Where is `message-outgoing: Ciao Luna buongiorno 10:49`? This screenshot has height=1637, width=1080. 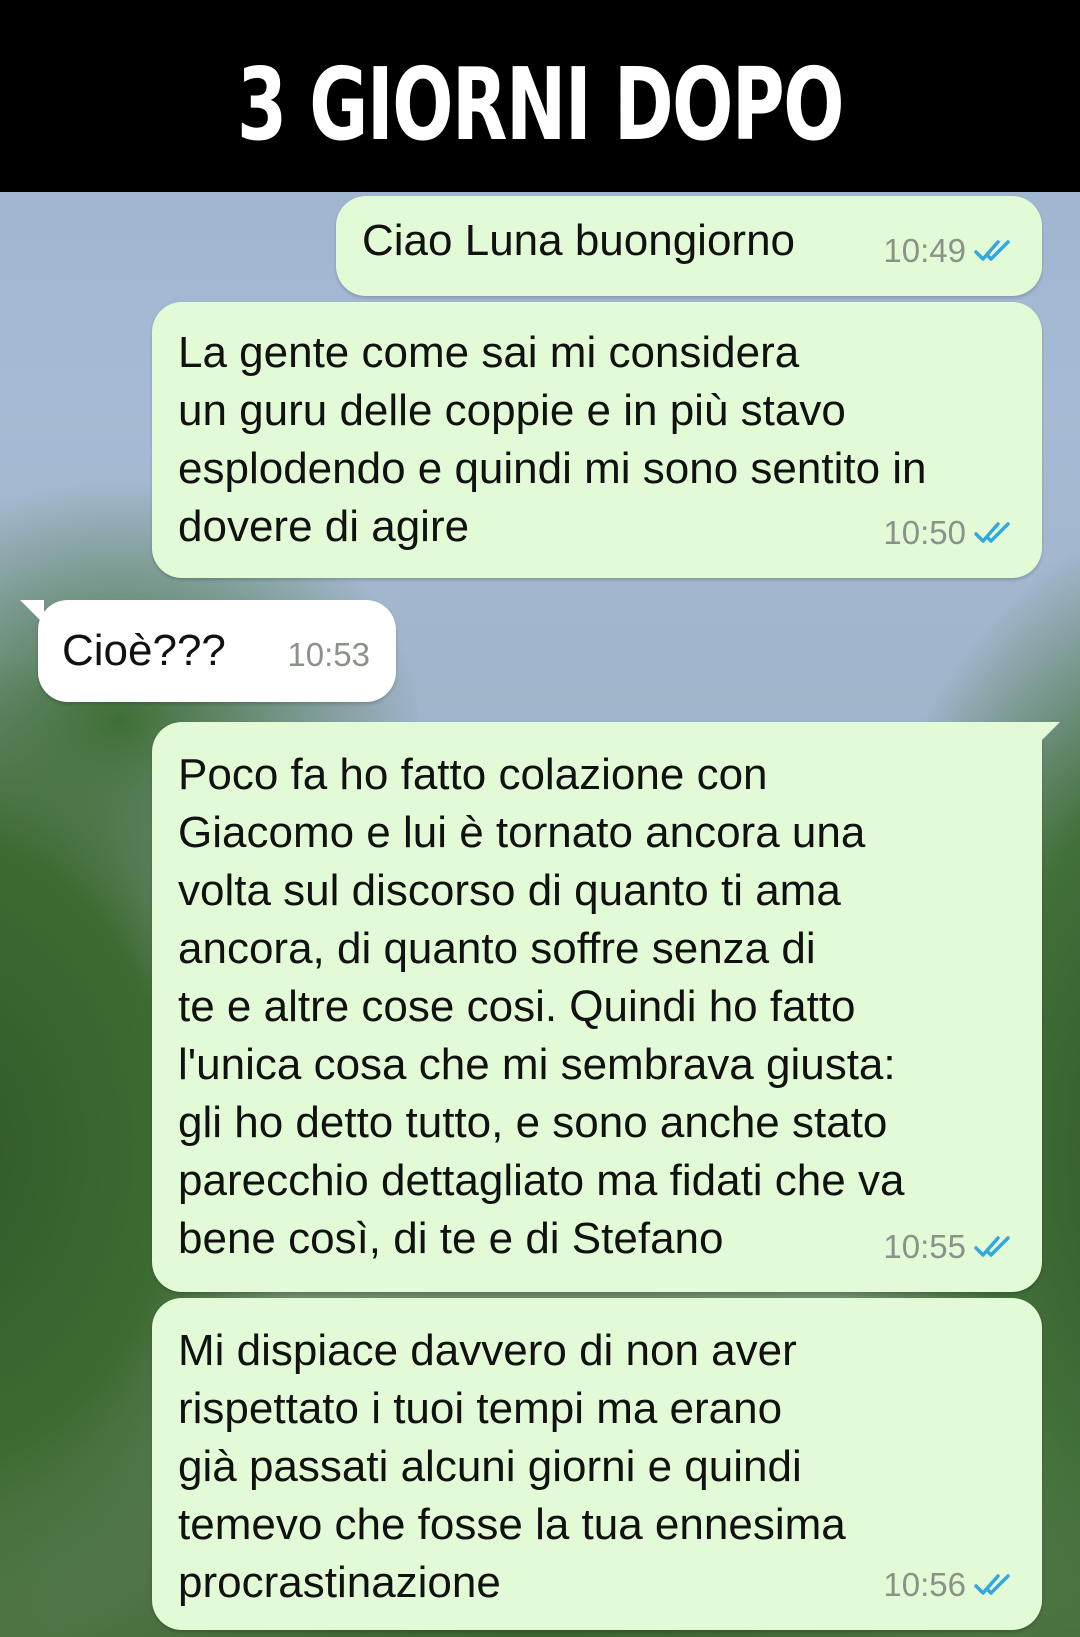 message-outgoing: Ciao Luna buongiorno 10:49 is located at coordinates (689, 246).